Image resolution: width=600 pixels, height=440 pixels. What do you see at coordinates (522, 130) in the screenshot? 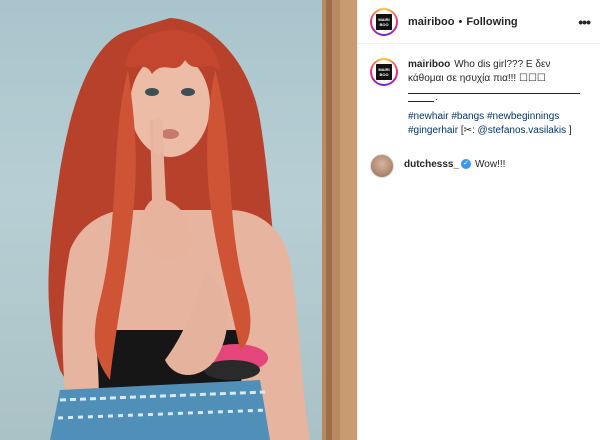
I see `credit-user-link: @stefanos.vasilakis` at bounding box center [522, 130].